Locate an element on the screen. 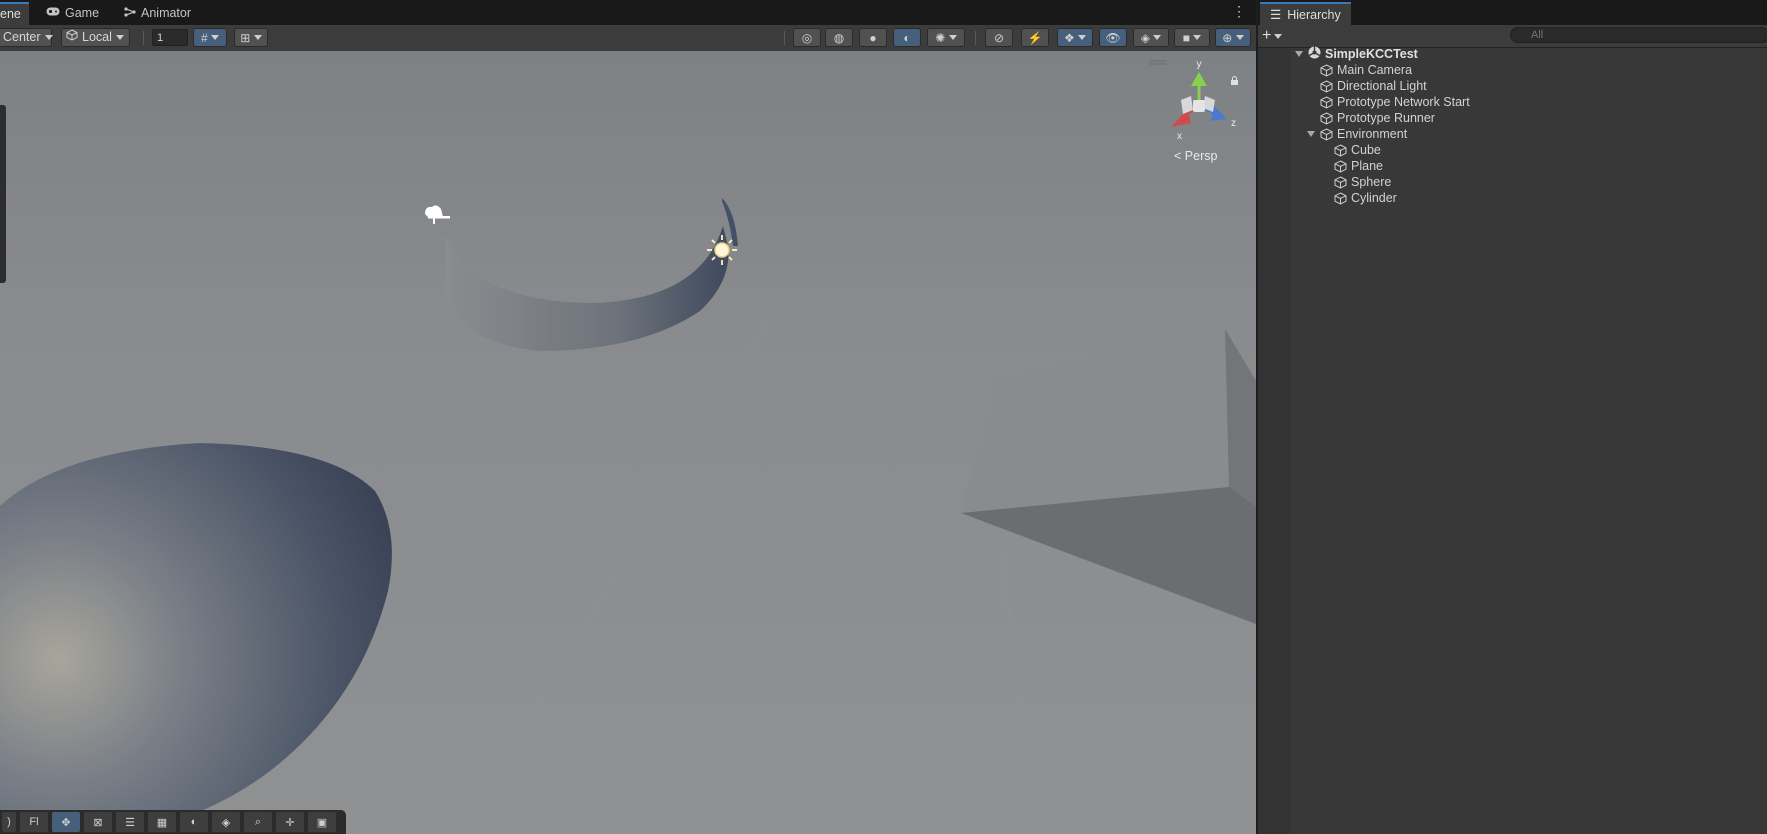  move-tool-button: ✥ is located at coordinates (66, 822).